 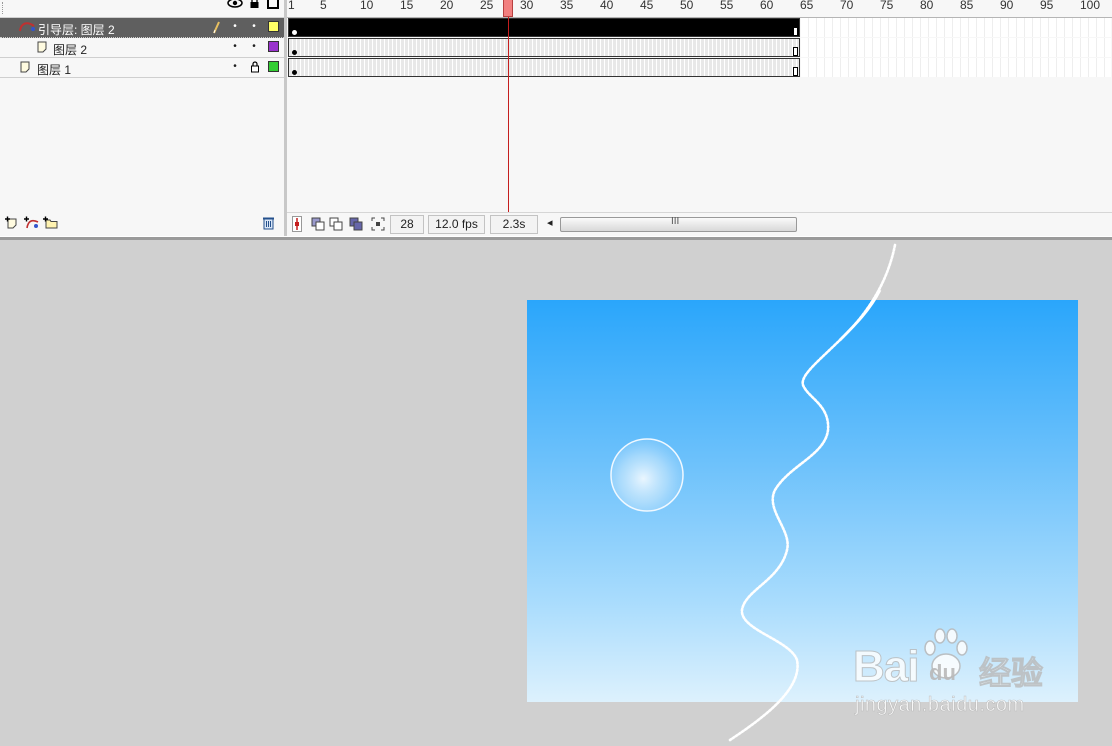 I want to click on watermark-brand-suffix: du, so click(x=942, y=672).